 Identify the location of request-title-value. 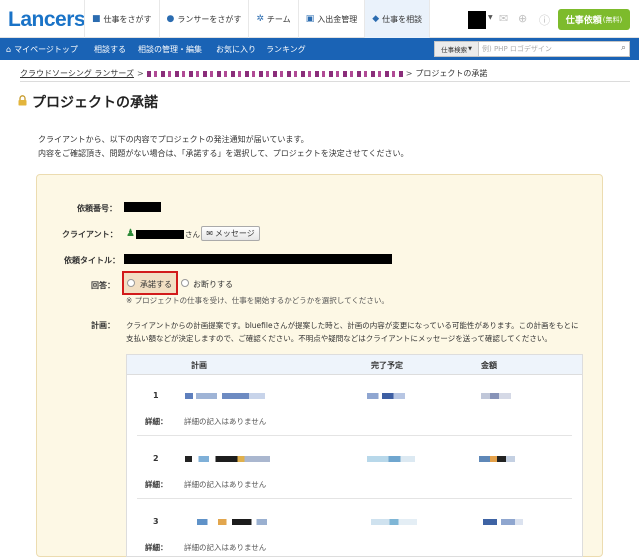
(258, 259).